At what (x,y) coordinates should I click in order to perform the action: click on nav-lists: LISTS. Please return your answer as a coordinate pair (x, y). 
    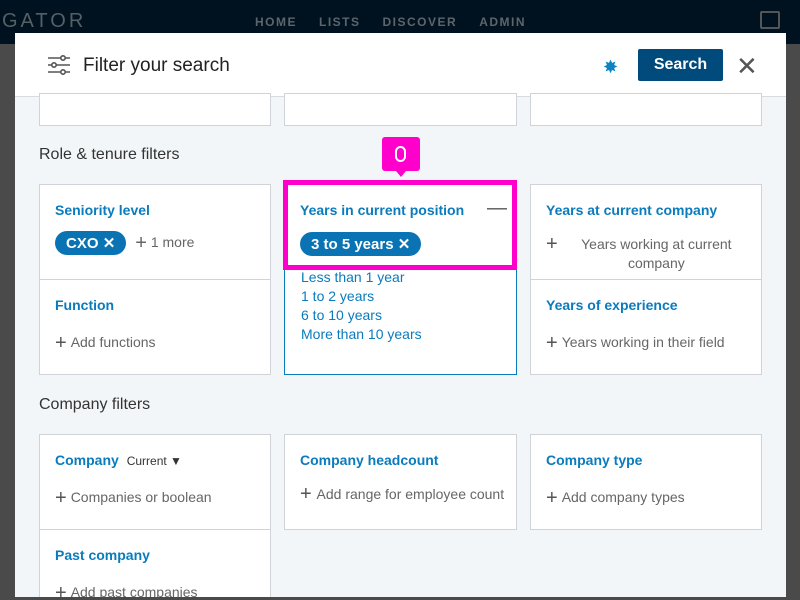
    Looking at the image, I should click on (340, 22).